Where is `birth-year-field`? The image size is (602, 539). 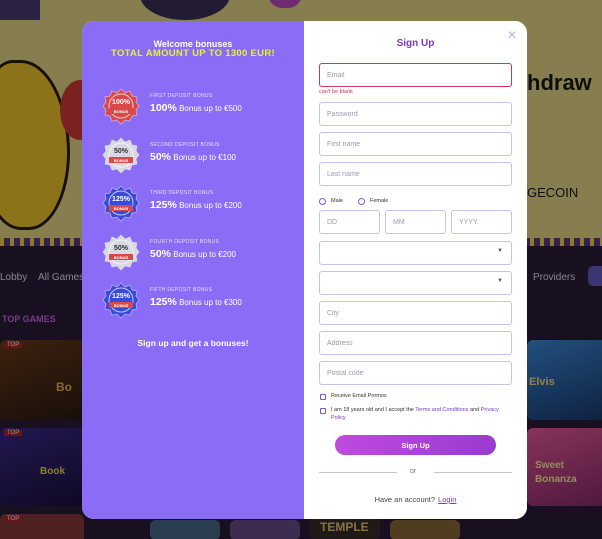
birth-year-field is located at coordinates (481, 222).